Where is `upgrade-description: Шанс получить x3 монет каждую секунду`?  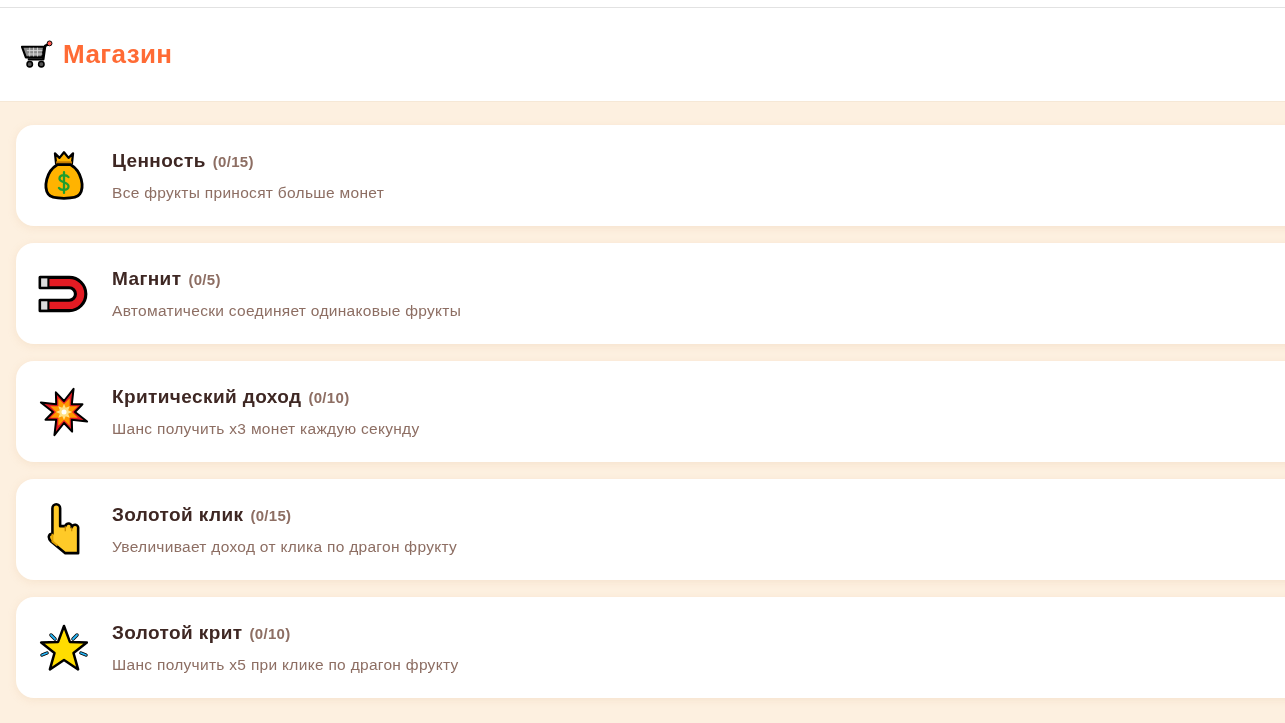 upgrade-description: Шанс получить x3 монет каждую секунду is located at coordinates (266, 428).